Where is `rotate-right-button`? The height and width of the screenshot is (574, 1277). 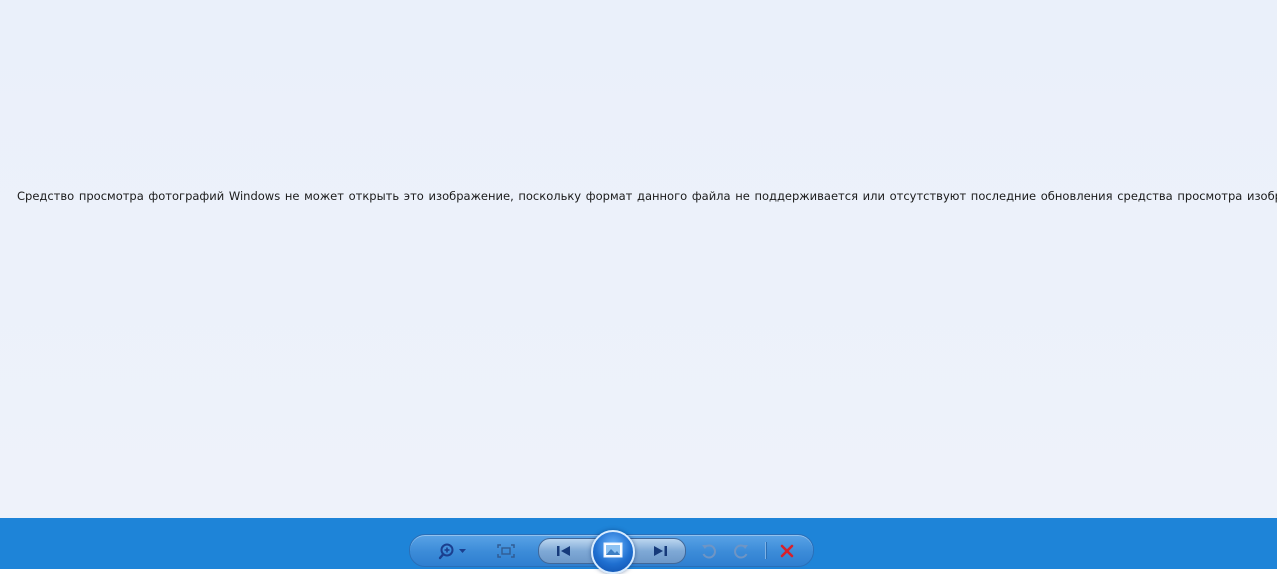
rotate-right-button is located at coordinates (742, 551).